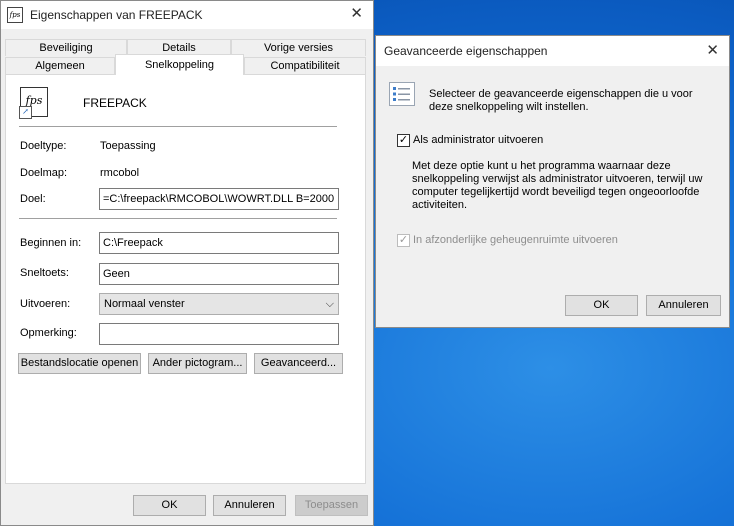 The image size is (734, 526). I want to click on doelmap-value: rmcobol, so click(120, 173).